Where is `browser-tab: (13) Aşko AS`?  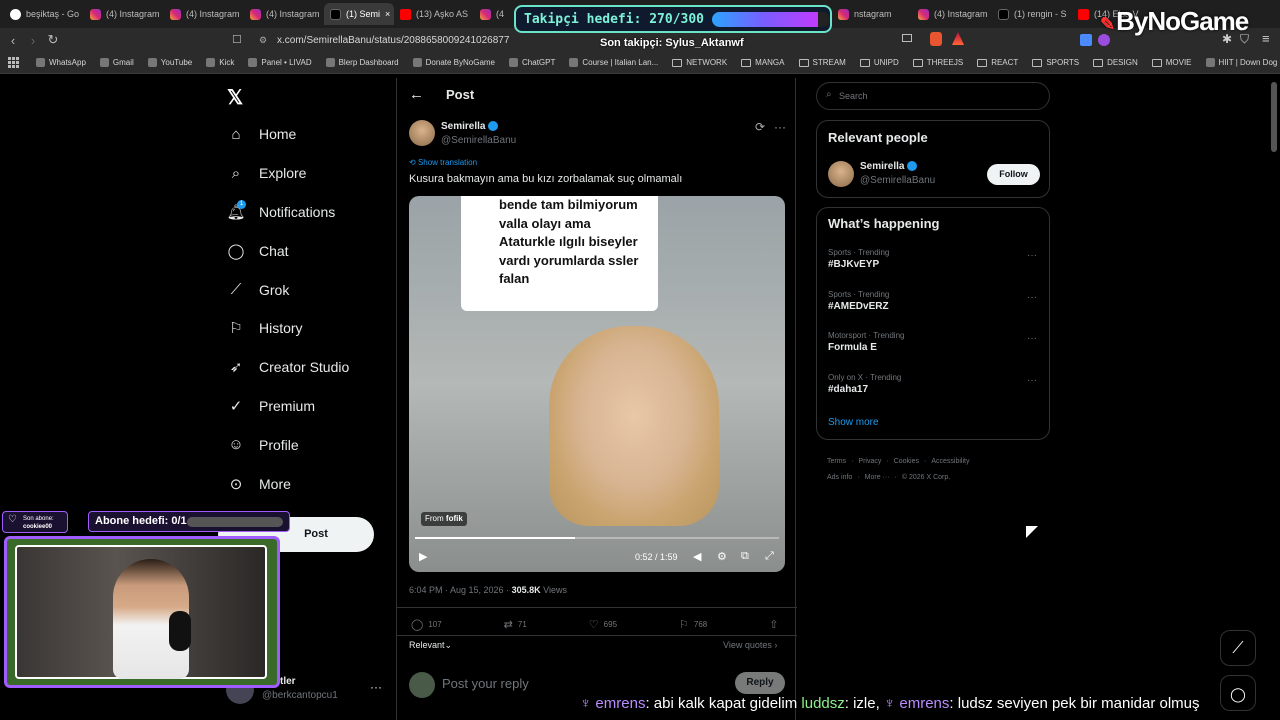
browser-tab: (13) Aşko AS is located at coordinates (434, 14).